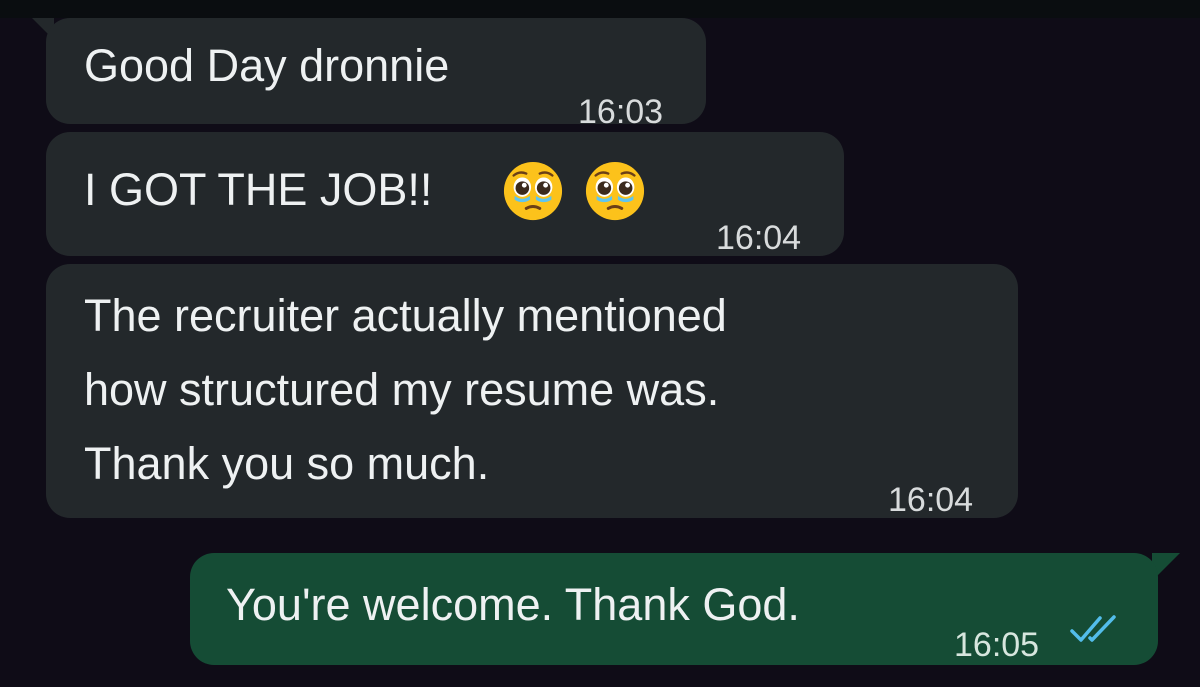 This screenshot has height=687, width=1200. I want to click on outgoing-message-bubble: You're welcome. Thank God. 16:05, so click(674, 609).